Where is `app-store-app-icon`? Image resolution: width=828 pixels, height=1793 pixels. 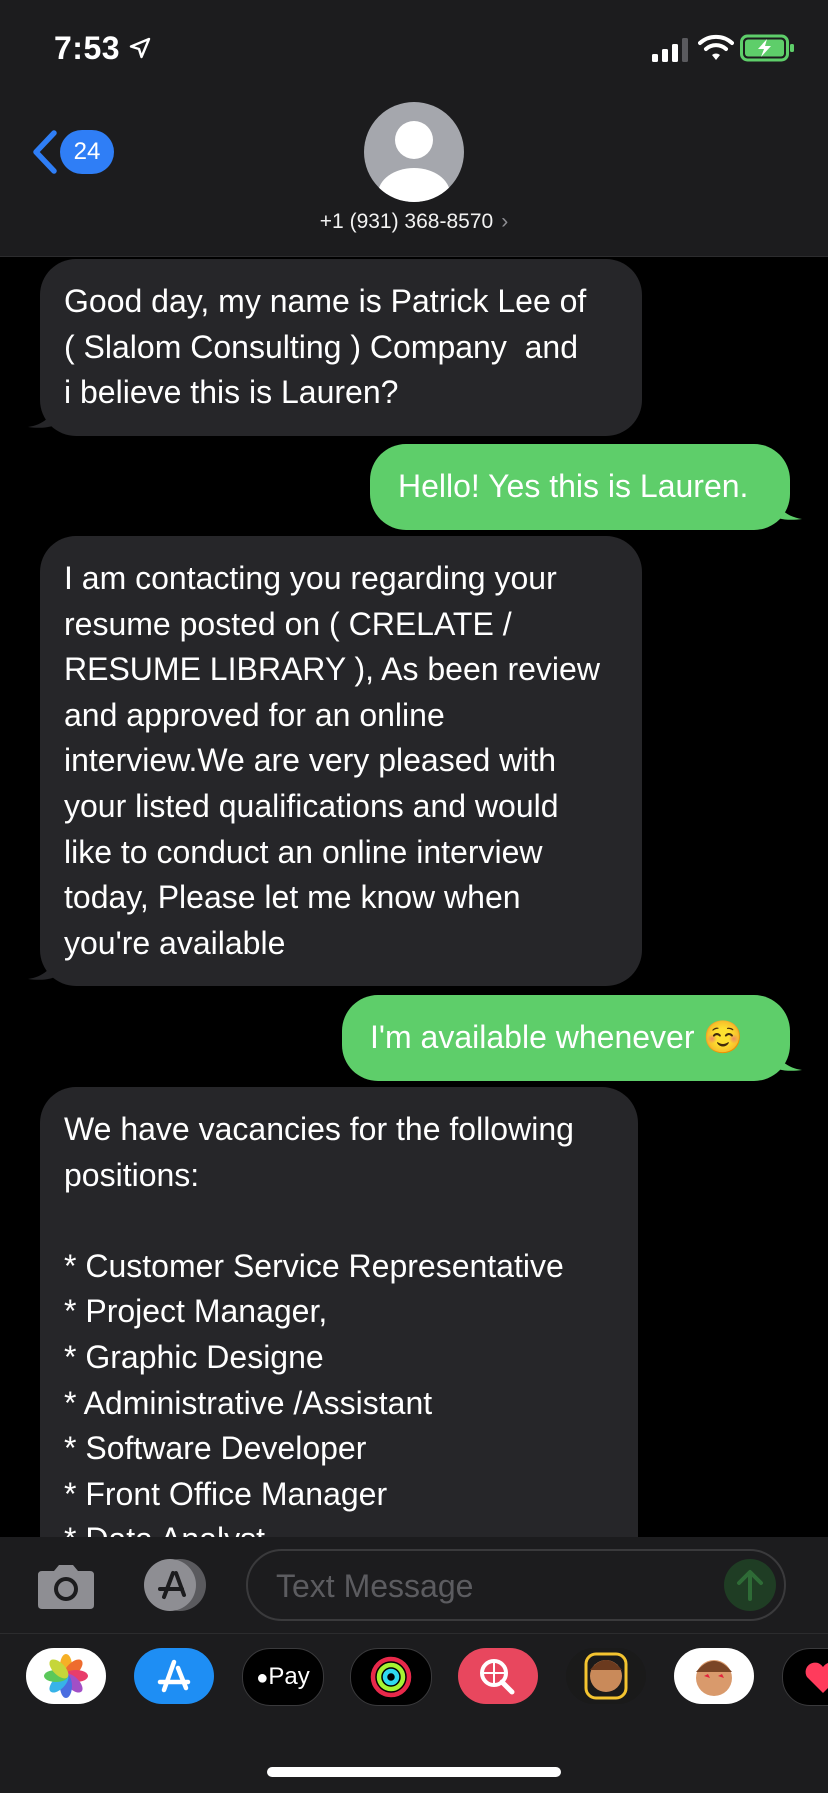 app-store-app-icon is located at coordinates (174, 1676).